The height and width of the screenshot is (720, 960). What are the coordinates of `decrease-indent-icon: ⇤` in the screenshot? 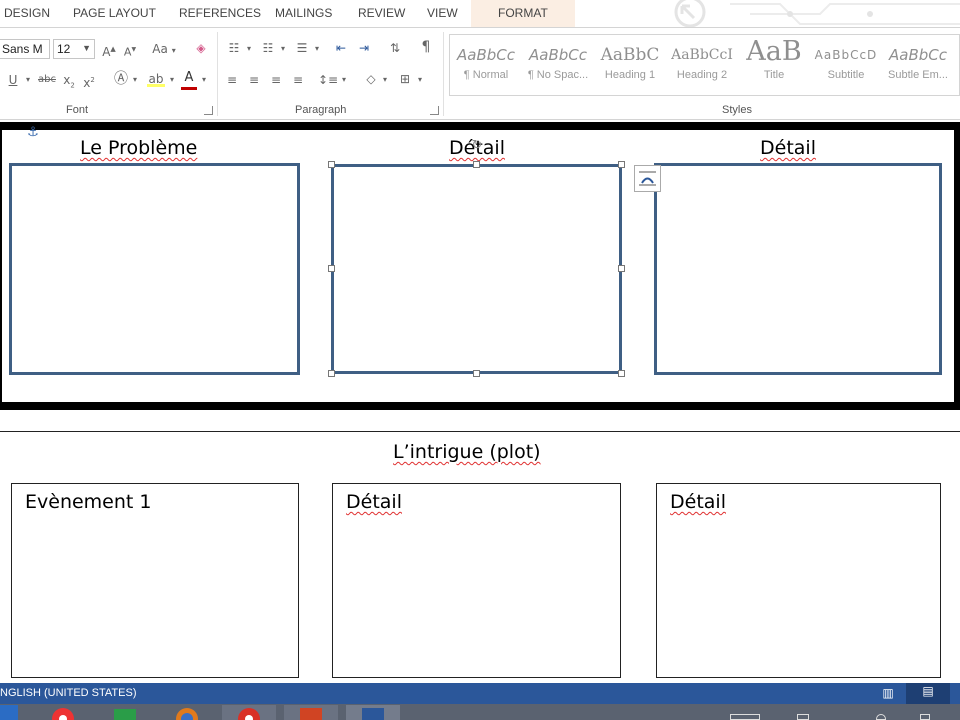 It's located at (341, 48).